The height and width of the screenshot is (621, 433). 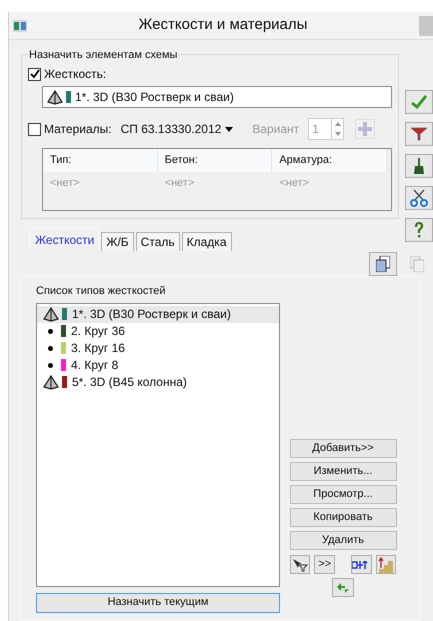 What do you see at coordinates (207, 241) in the screenshot?
I see `tab: Кладка` at bounding box center [207, 241].